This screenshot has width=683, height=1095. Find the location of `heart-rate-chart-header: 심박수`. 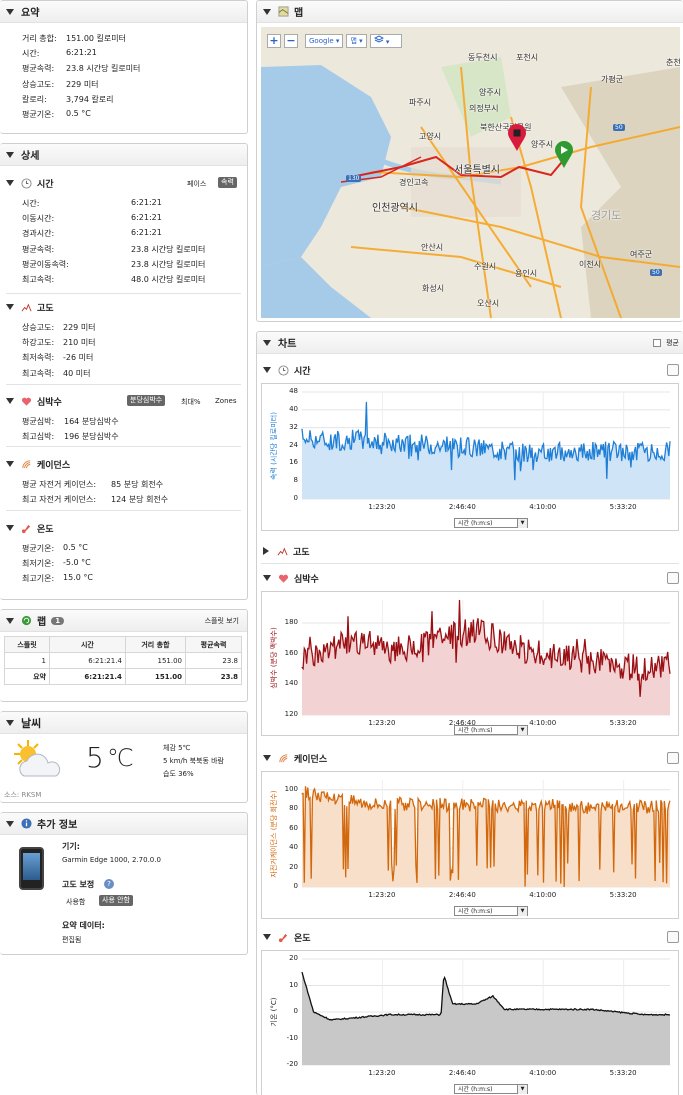

heart-rate-chart-header: 심박수 is located at coordinates (470, 578).